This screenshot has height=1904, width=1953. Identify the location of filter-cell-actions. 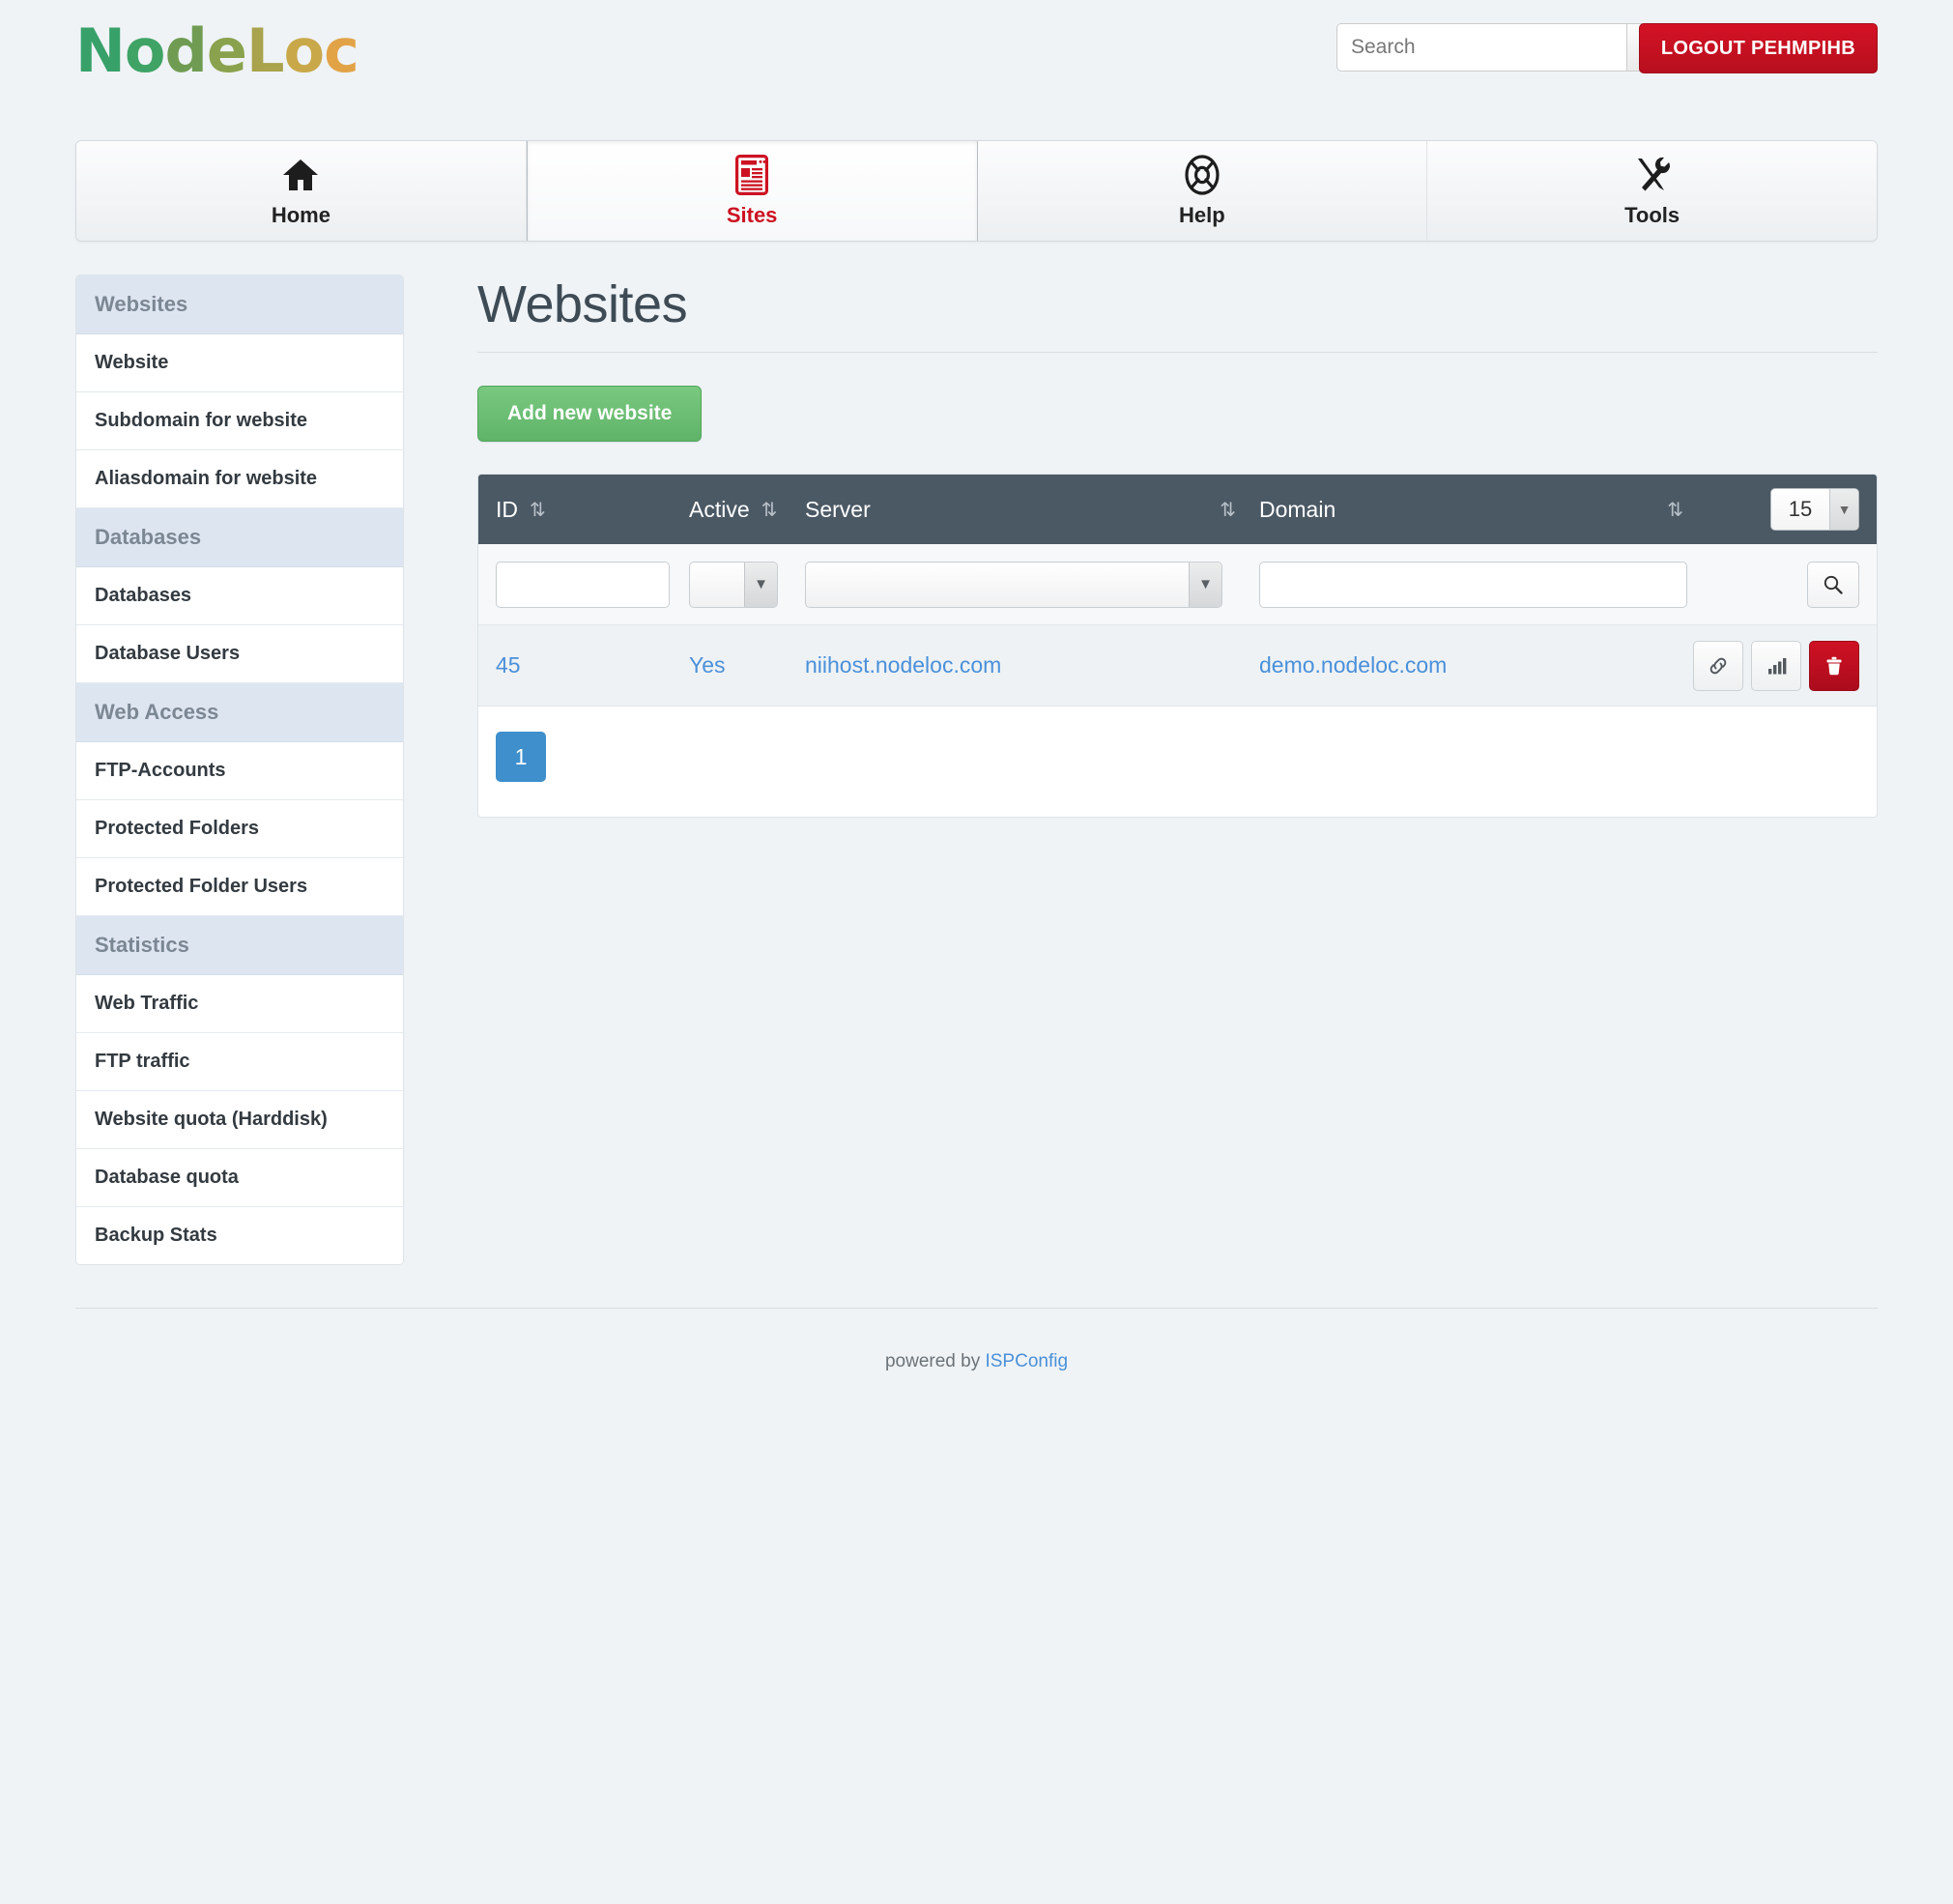
(1777, 585).